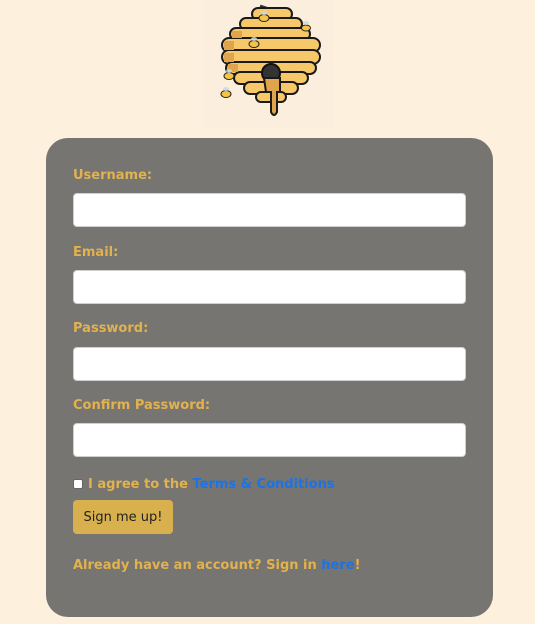 The height and width of the screenshot is (624, 535). Describe the element at coordinates (264, 484) in the screenshot. I see `terms-link: Terms & Conditions` at that location.